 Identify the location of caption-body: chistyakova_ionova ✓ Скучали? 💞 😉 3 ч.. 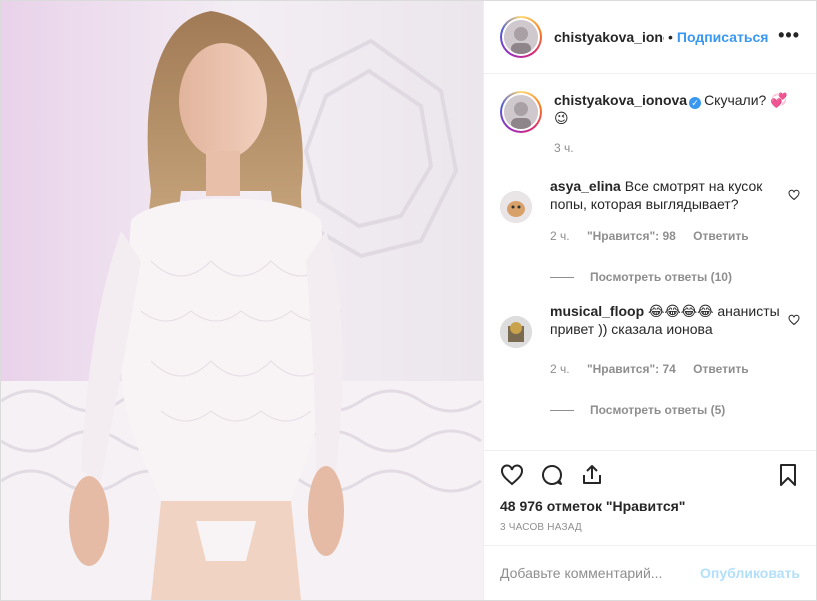
(674, 124).